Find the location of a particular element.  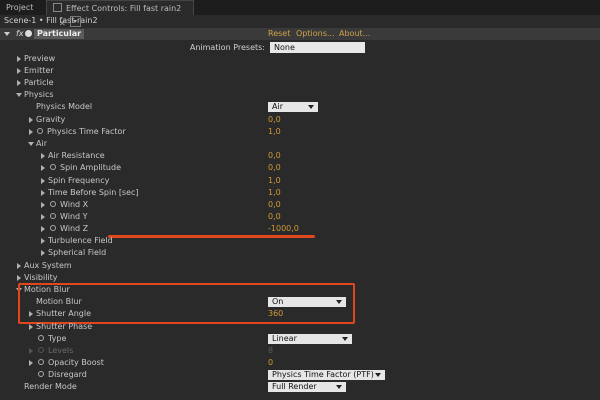

param-shutter-phase: Shutter Phase is located at coordinates (300, 327).